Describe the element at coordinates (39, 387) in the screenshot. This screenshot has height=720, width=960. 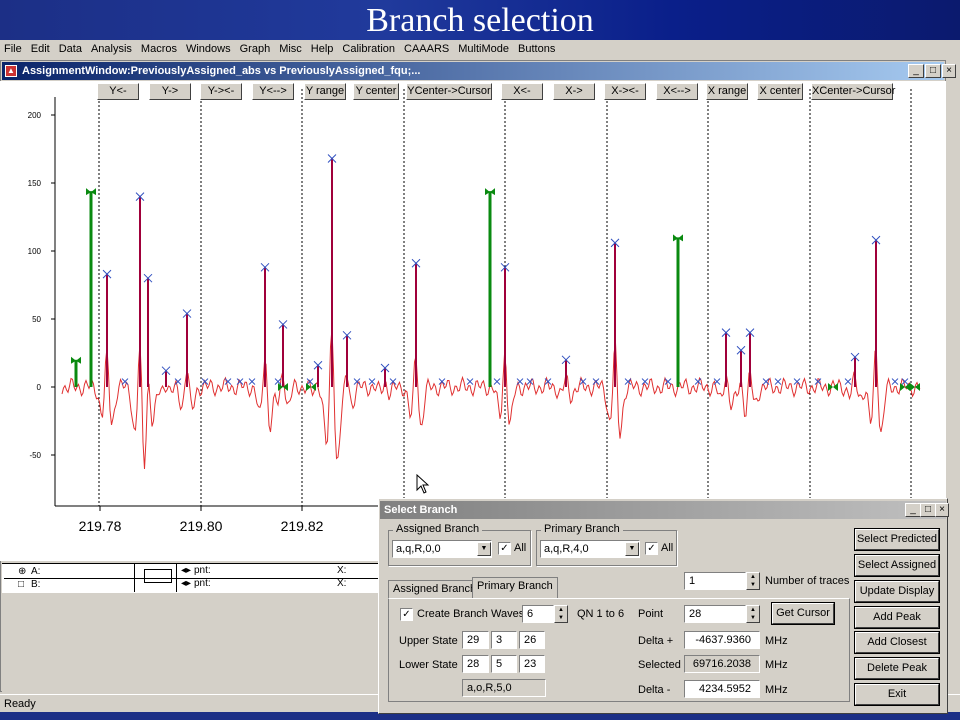
I see `y-tick-label: 0` at that location.